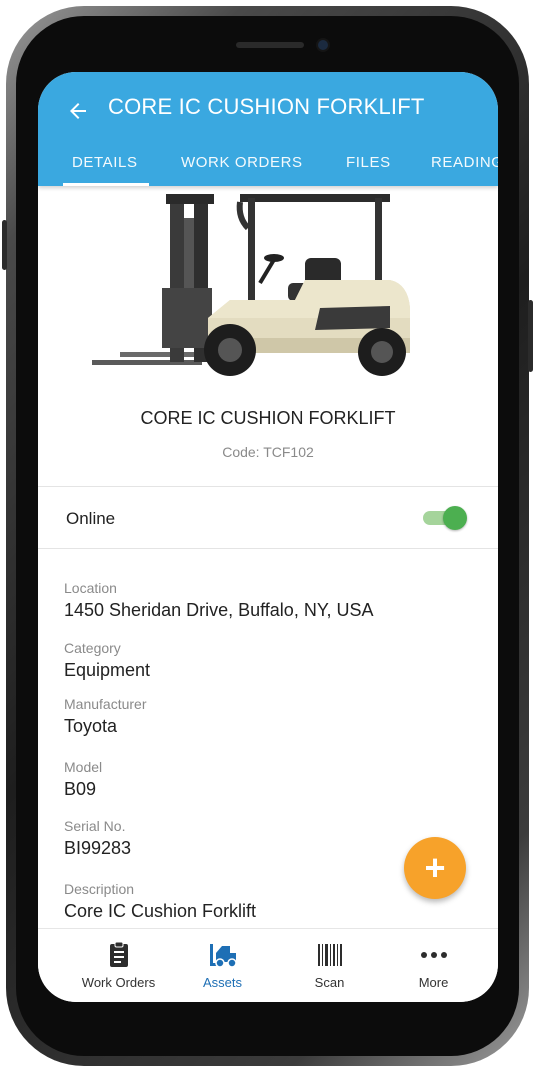  What do you see at coordinates (95, 826) in the screenshot?
I see `serial-number-label: Serial No.` at bounding box center [95, 826].